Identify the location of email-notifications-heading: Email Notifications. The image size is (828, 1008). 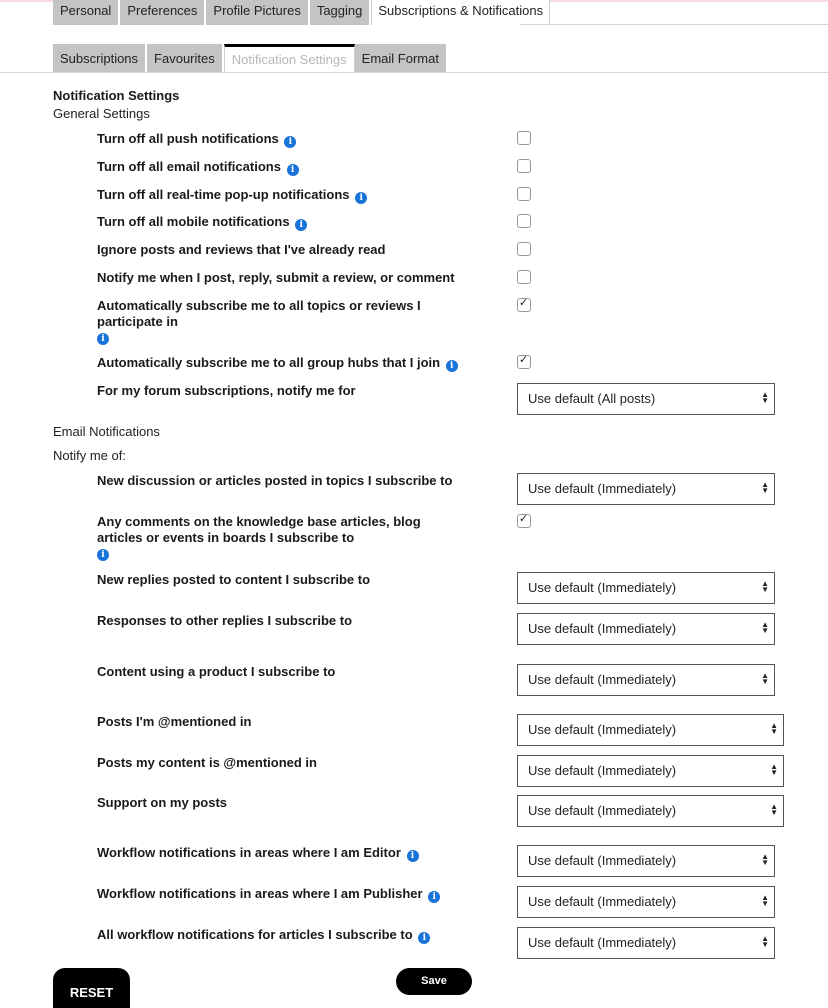
(106, 431).